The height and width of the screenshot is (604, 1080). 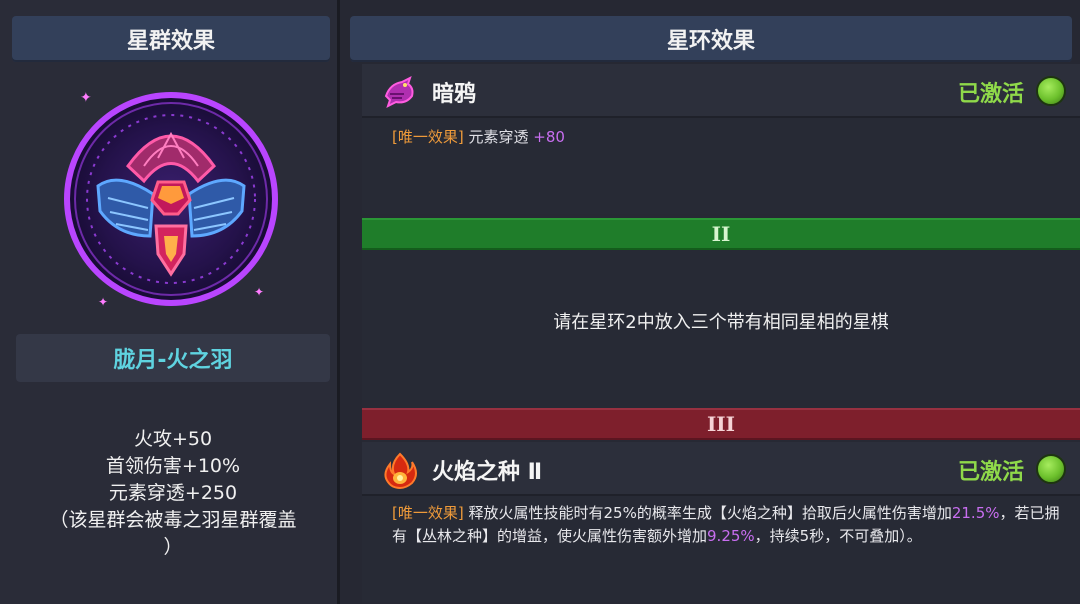 I want to click on star-ring-effect-title: 星环效果, so click(x=710, y=41).